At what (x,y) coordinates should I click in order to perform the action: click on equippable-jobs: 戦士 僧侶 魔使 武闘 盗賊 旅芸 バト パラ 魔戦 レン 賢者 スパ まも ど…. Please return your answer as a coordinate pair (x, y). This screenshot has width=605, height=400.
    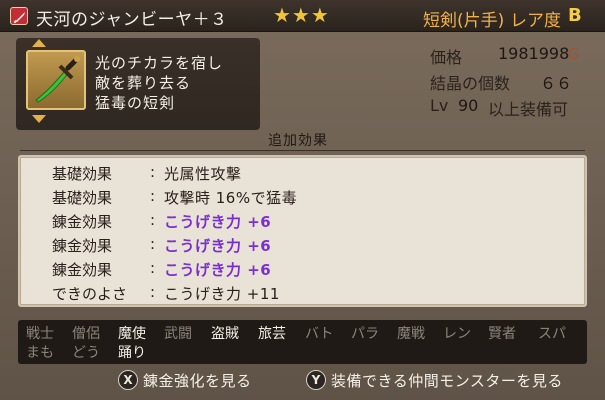
    Looking at the image, I should click on (302, 342).